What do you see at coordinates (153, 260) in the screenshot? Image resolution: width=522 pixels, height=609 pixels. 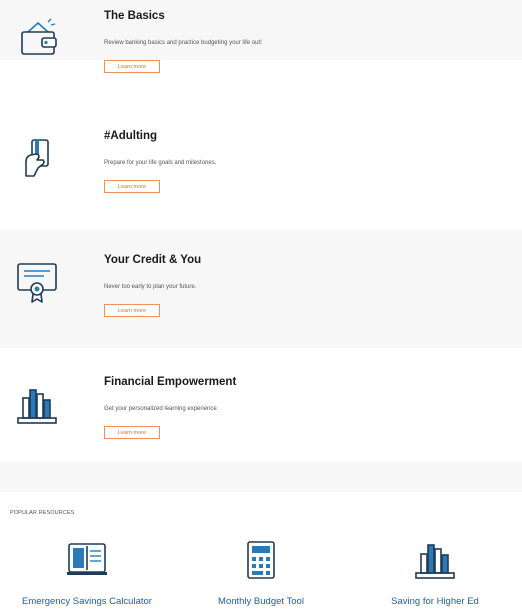 I see `card-title: Your Credit & You` at bounding box center [153, 260].